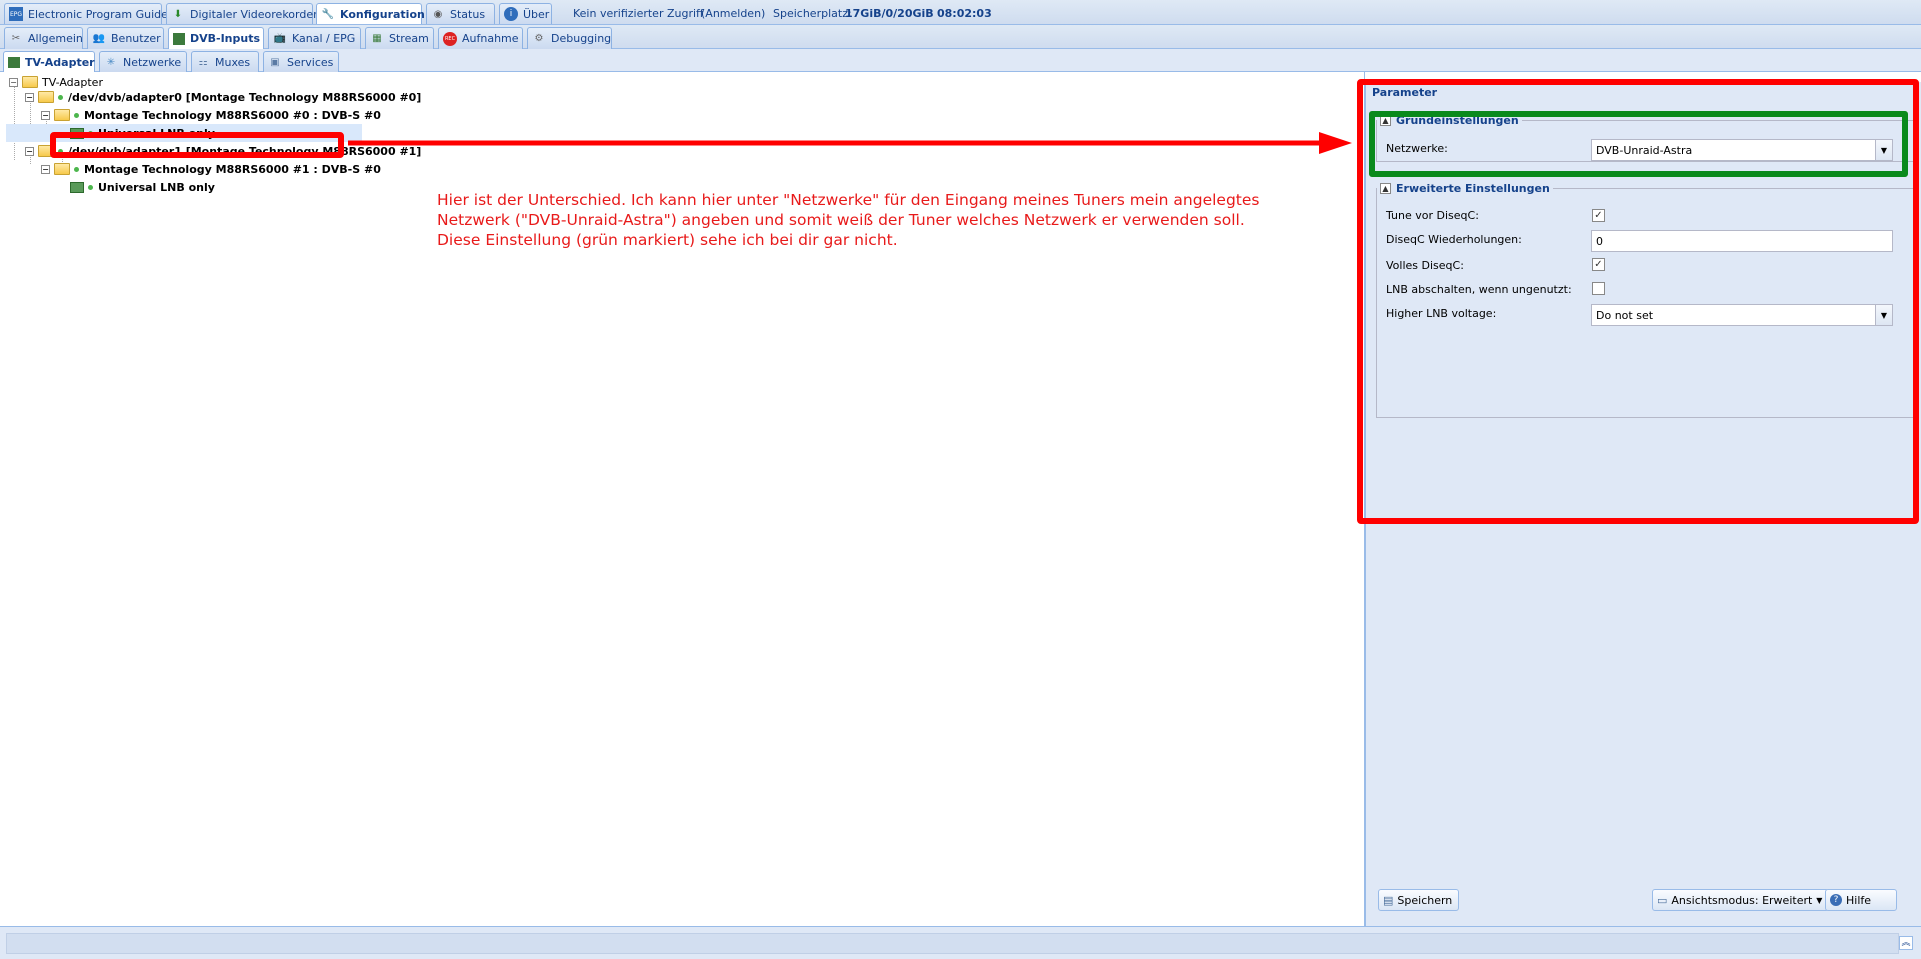 The height and width of the screenshot is (959, 1921). What do you see at coordinates (314, 38) in the screenshot?
I see `tab-kanal-epg: 📺 Kanal / EPG` at bounding box center [314, 38].